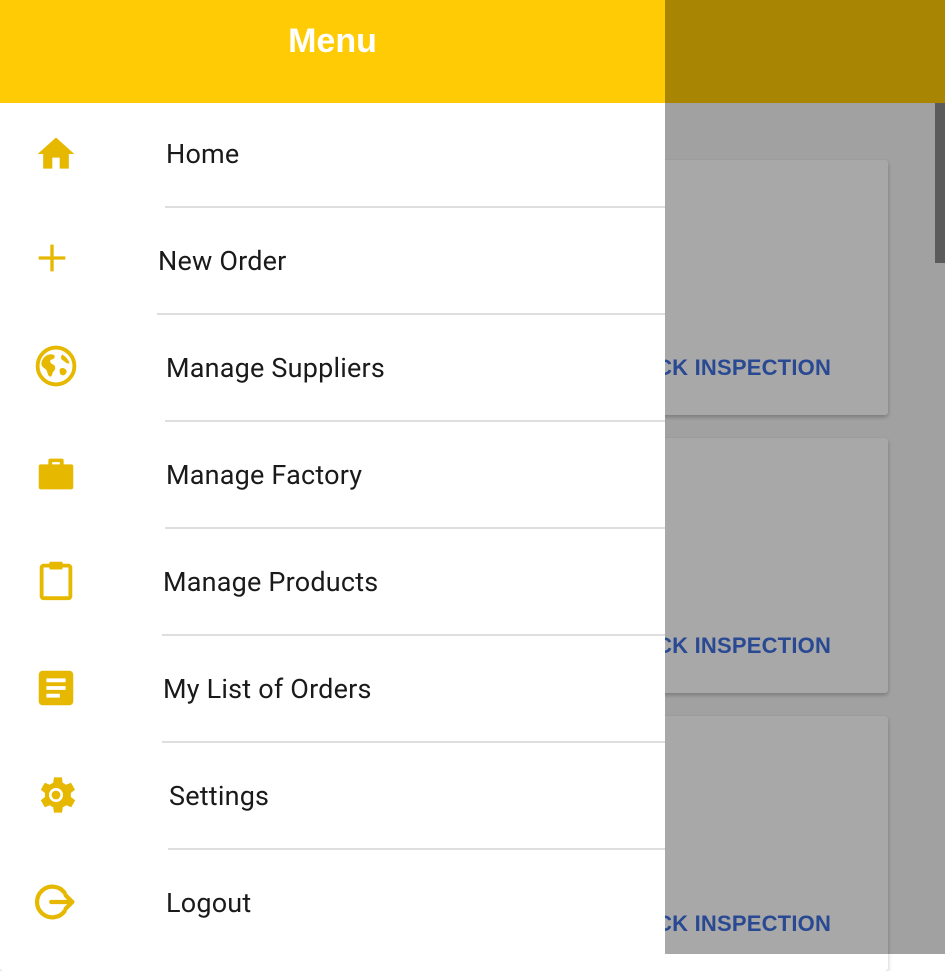  I want to click on menu-item-logout: Logout, so click(332, 903).